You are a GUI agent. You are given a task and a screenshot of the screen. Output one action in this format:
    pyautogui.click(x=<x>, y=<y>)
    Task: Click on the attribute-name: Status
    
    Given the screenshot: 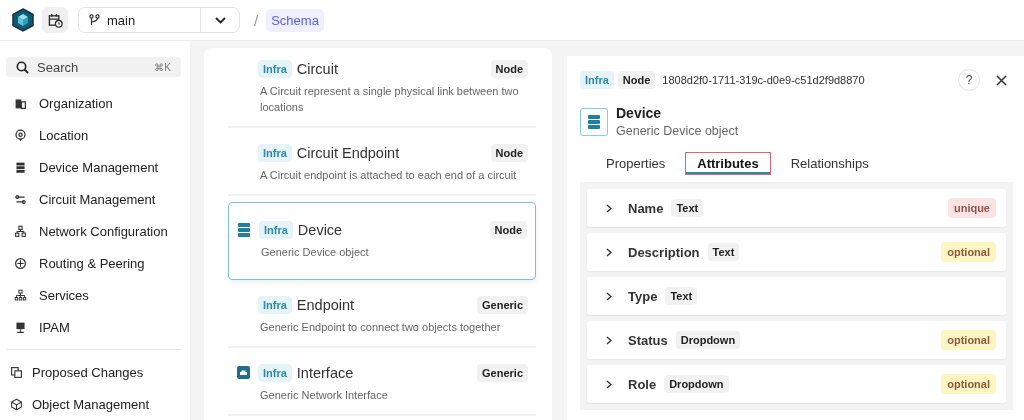 What is the action you would take?
    pyautogui.click(x=648, y=340)
    